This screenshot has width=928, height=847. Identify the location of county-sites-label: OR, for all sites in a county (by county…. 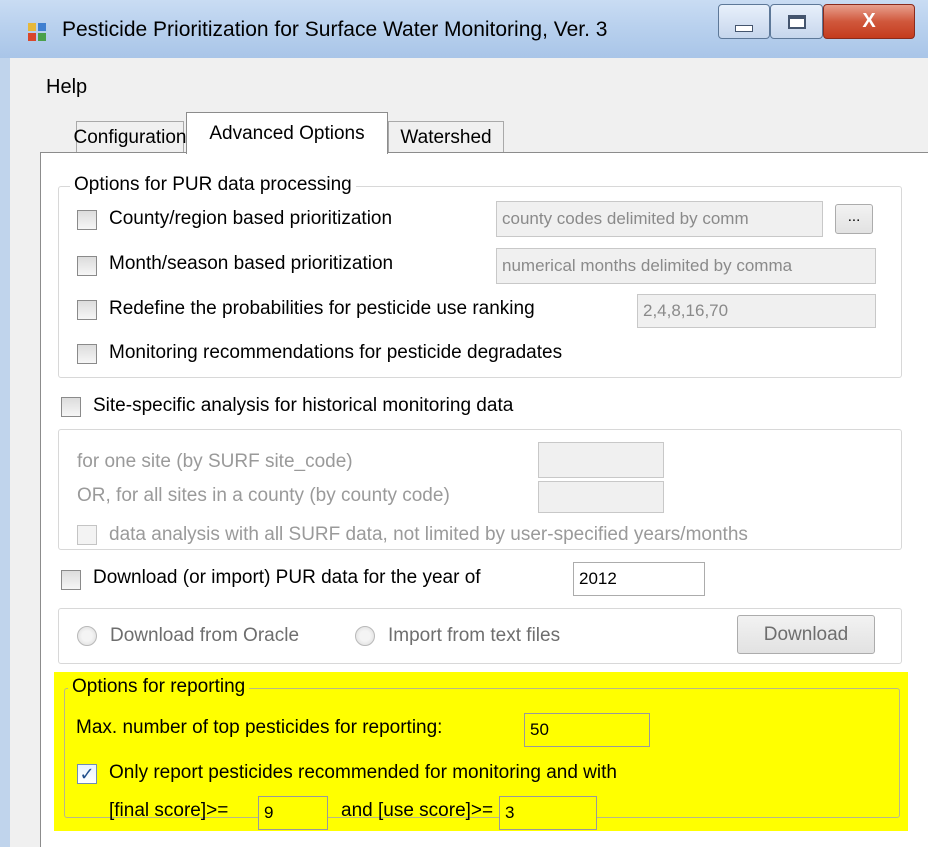
(263, 495).